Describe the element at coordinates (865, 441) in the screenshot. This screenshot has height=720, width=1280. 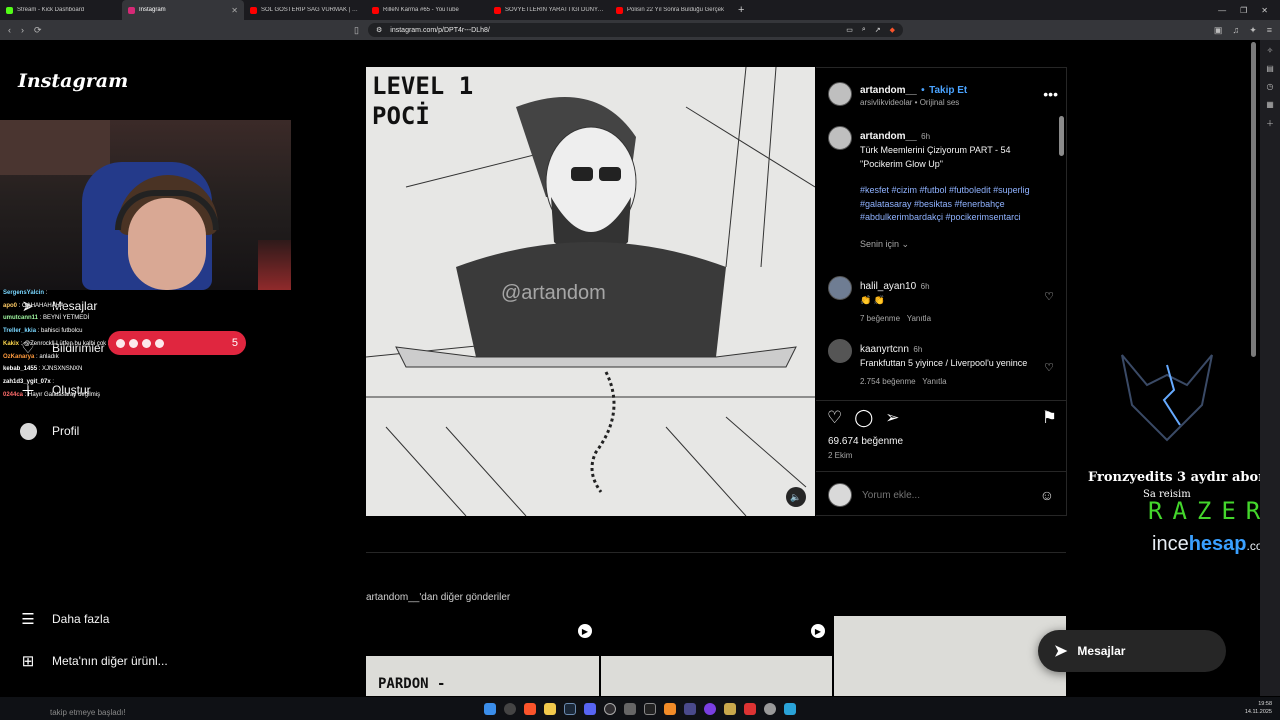
I see `like-count: 69.674 beğenme` at that location.